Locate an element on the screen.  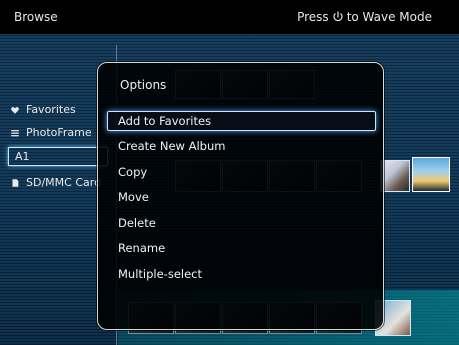
sidebar-label-photoframe: PhotoFrame is located at coordinates (59, 132).